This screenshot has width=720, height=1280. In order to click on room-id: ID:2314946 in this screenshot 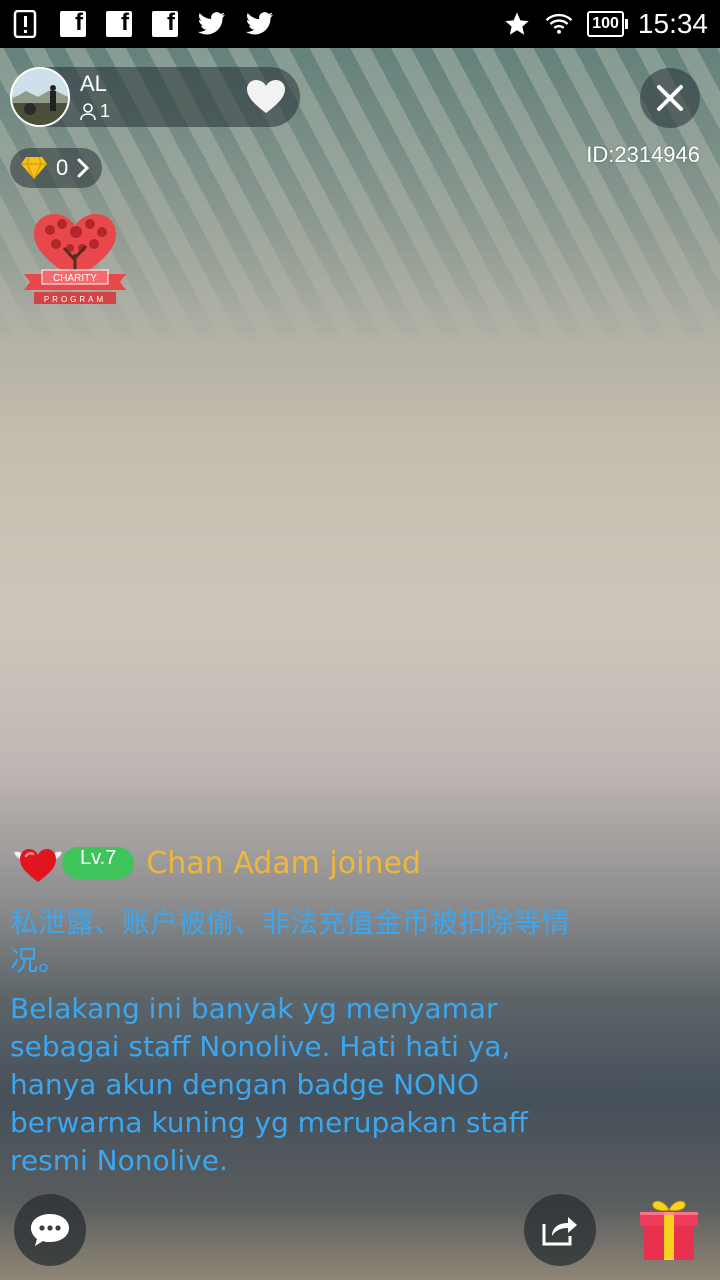, I will do `click(643, 154)`.